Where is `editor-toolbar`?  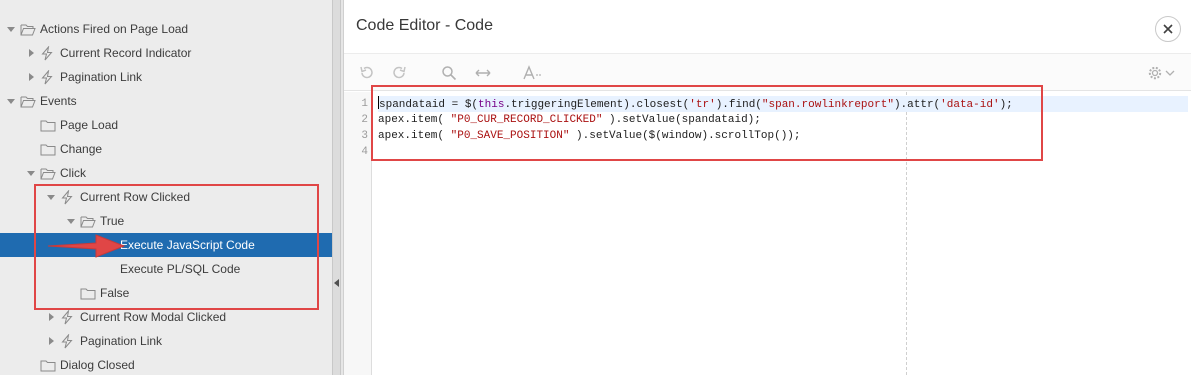
editor-toolbar is located at coordinates (767, 72).